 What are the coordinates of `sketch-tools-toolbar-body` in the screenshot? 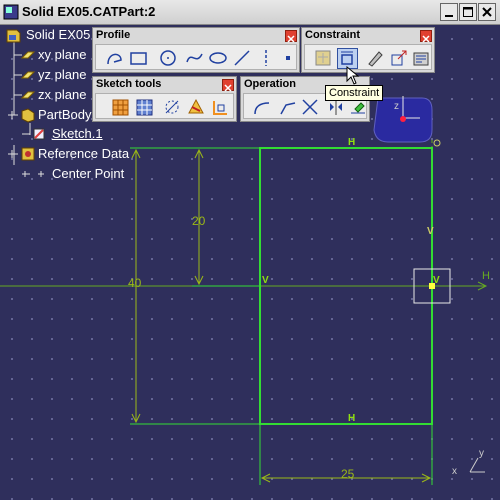 It's located at (164, 106).